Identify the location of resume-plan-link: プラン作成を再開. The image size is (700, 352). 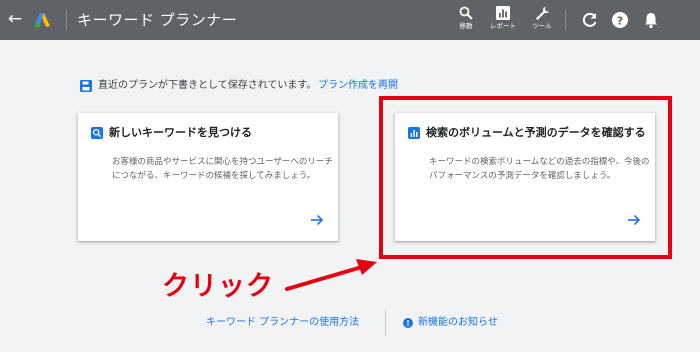
(358, 86).